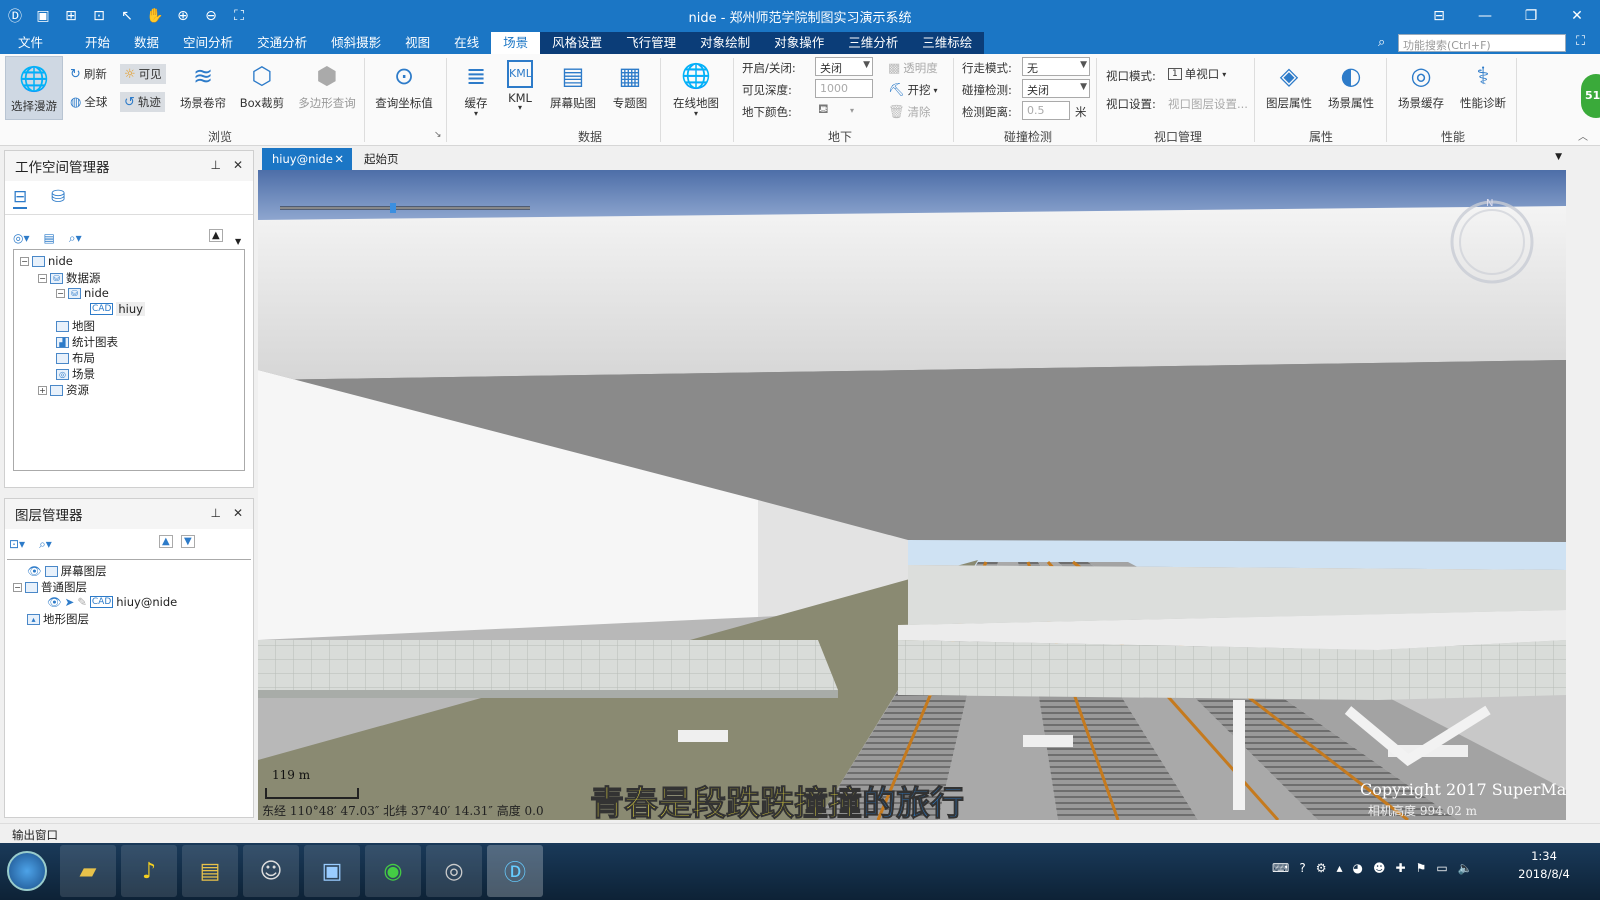  Describe the element at coordinates (332, 871) in the screenshot. I see `photo-viewer-icon: ▣` at that location.